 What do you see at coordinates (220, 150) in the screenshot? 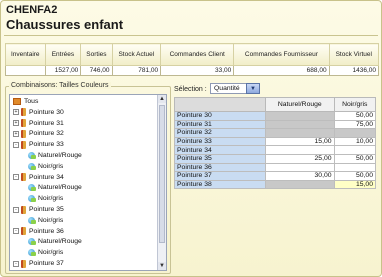
I see `matrix-row-label: Pointure 34` at bounding box center [220, 150].